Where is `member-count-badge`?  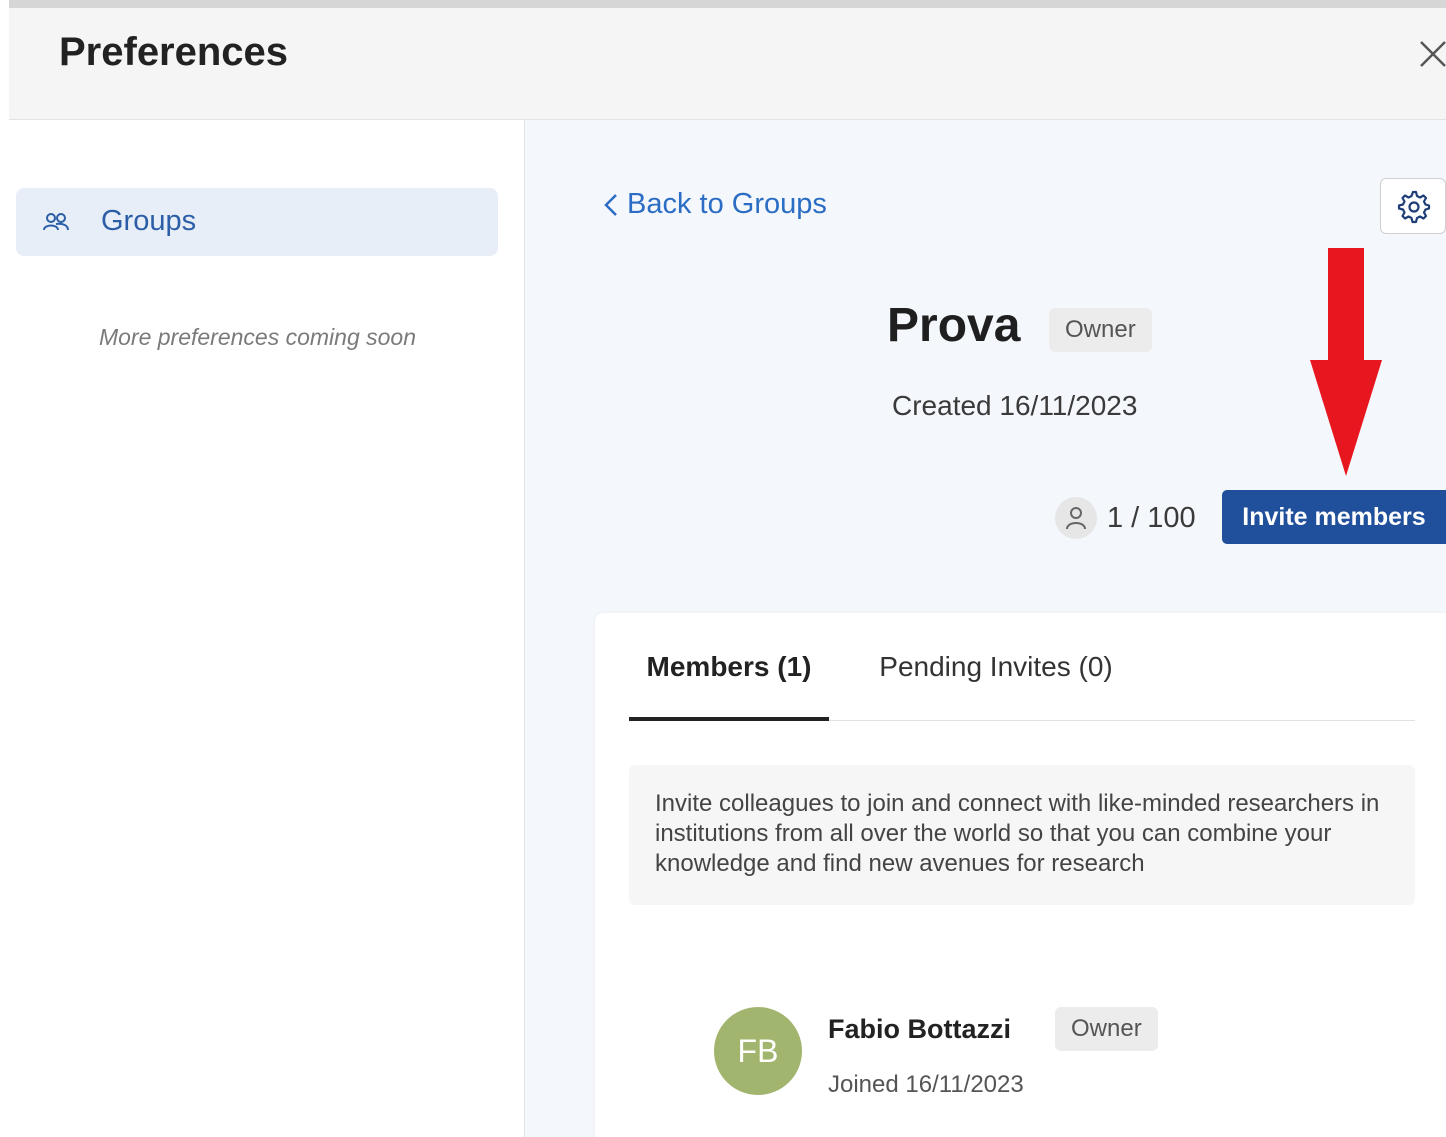
member-count-badge is located at coordinates (1076, 518).